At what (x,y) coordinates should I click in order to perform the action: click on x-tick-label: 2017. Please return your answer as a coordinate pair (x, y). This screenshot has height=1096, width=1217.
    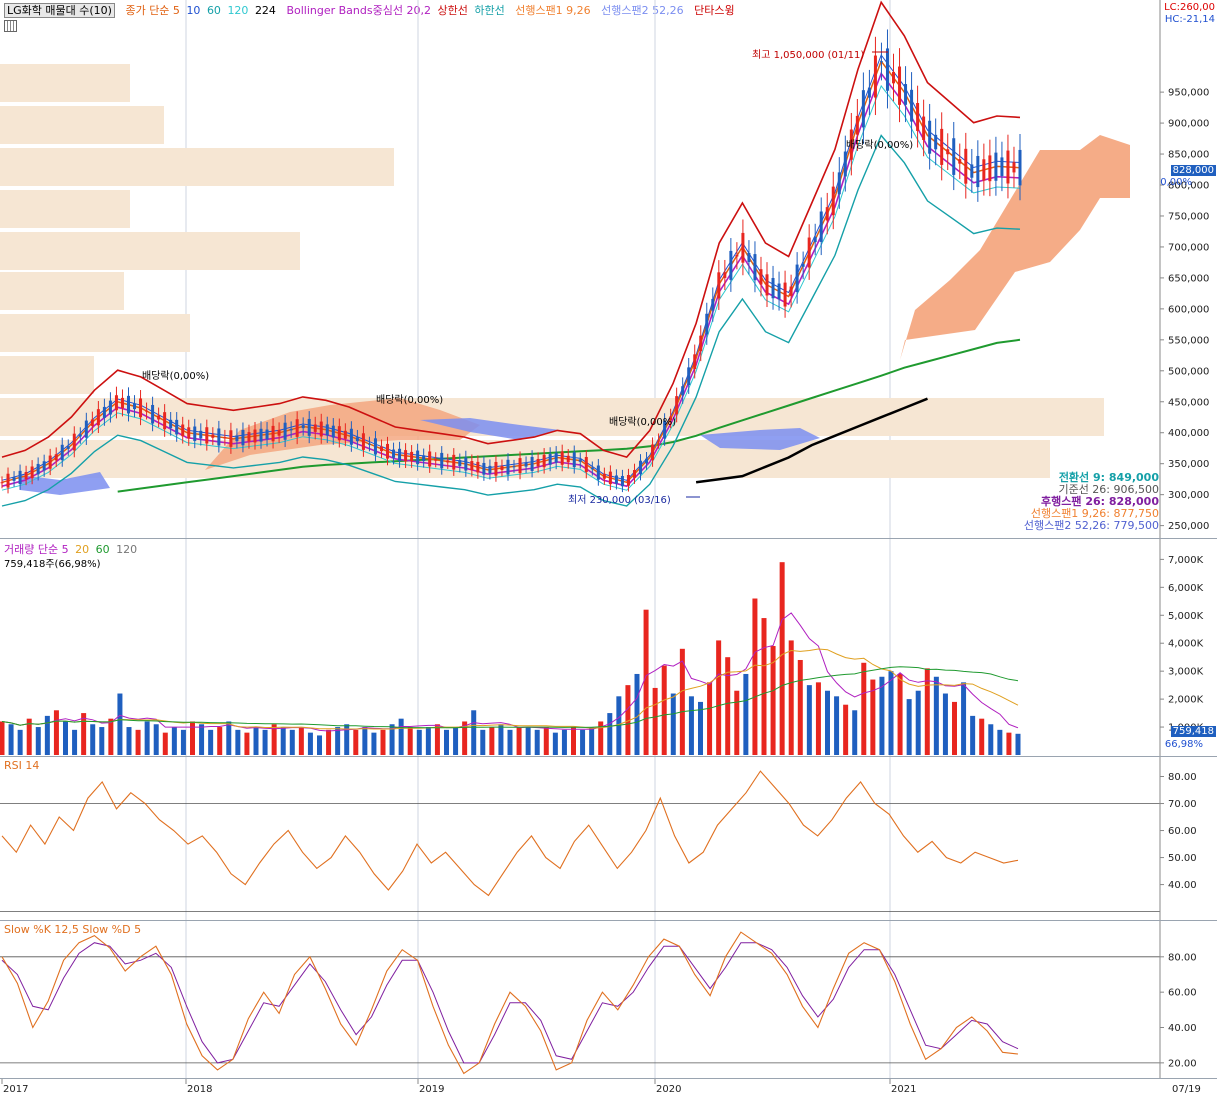
    Looking at the image, I should click on (15, 1089).